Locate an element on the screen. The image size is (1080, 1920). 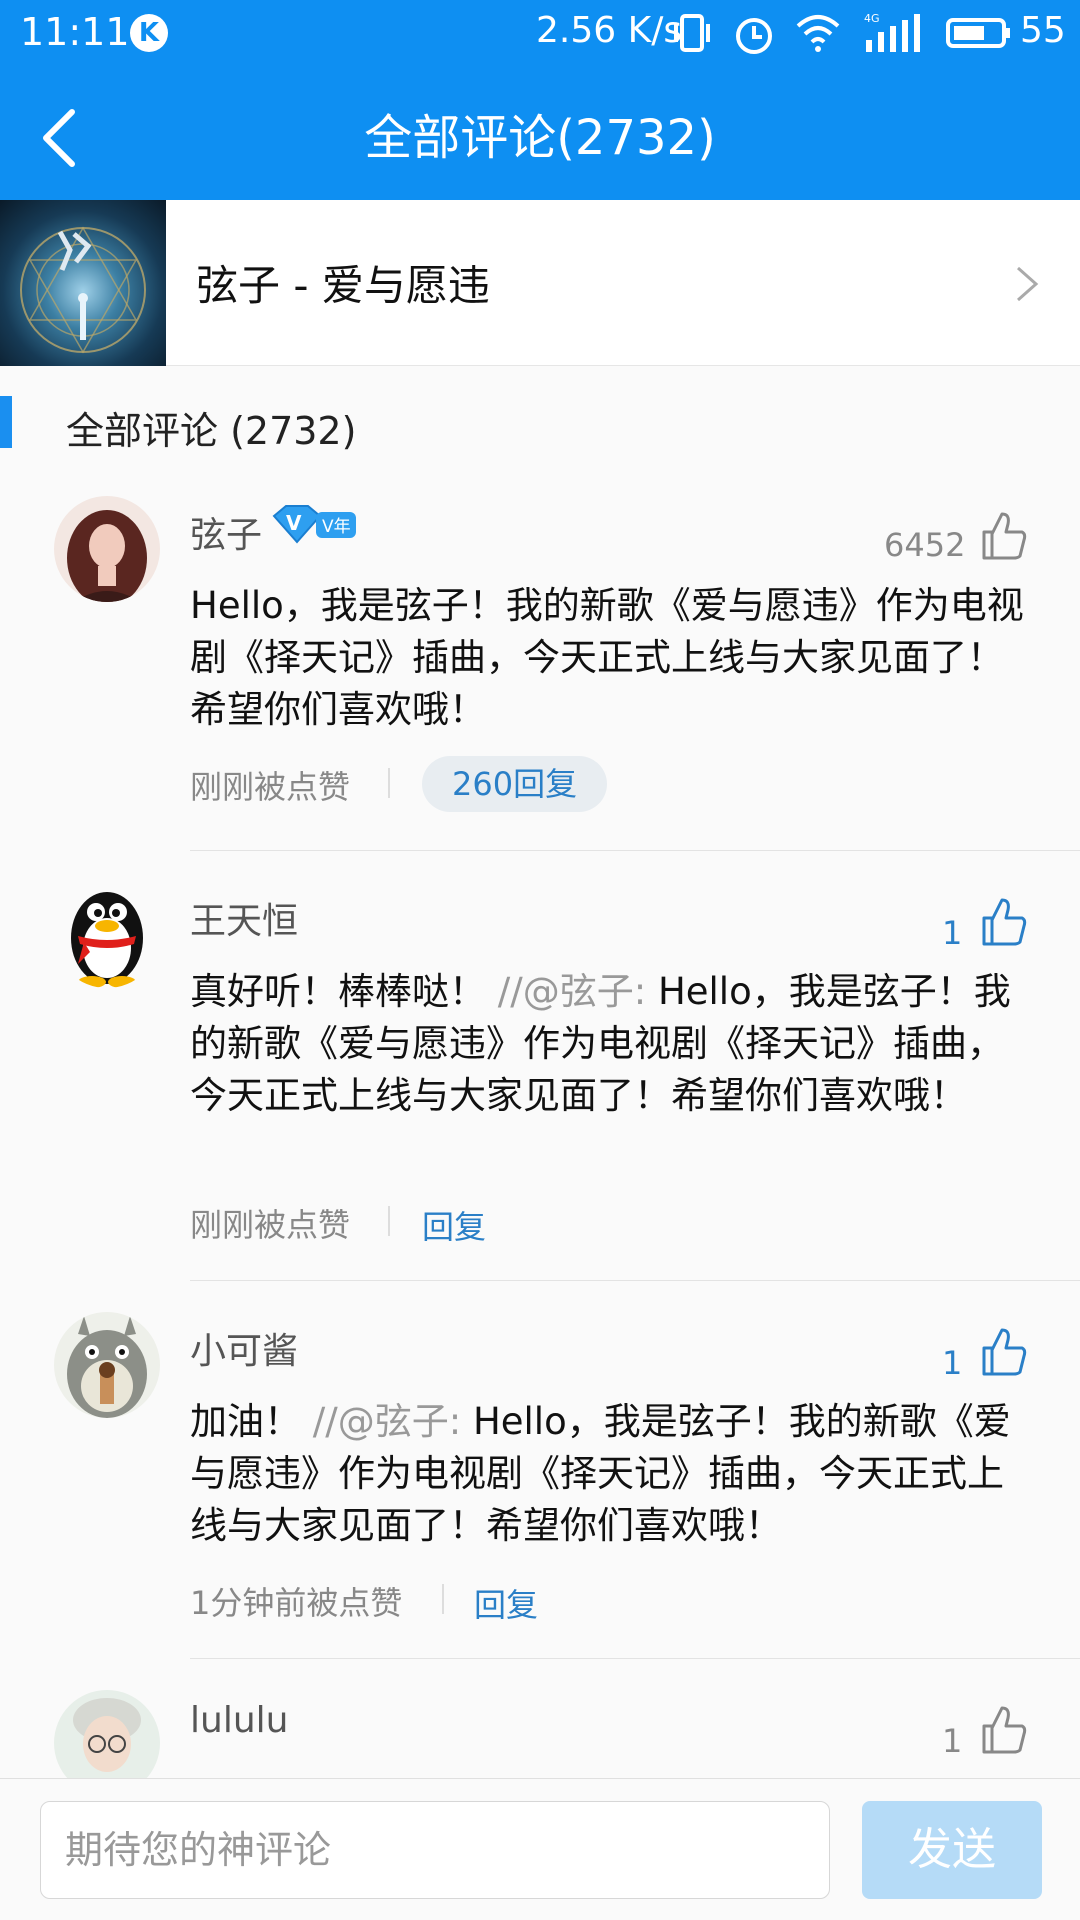
signal-4g-icon: 4G is located at coordinates (892, 32).